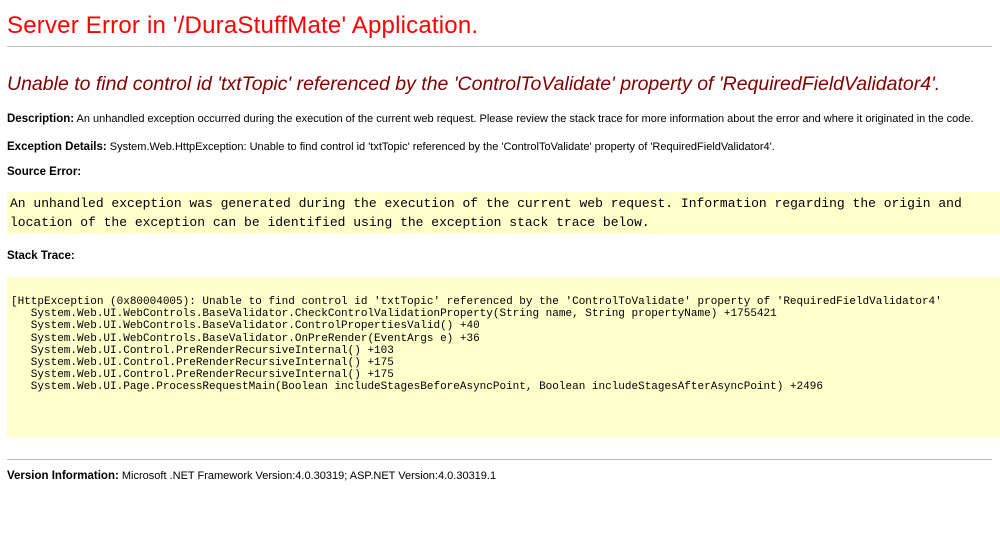  What do you see at coordinates (41, 119) in the screenshot?
I see `description-label: Description:` at bounding box center [41, 119].